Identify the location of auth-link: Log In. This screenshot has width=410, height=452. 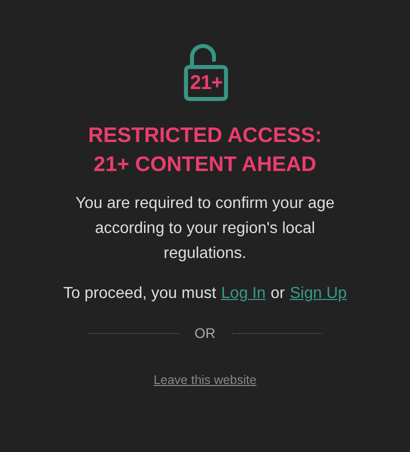
(243, 293).